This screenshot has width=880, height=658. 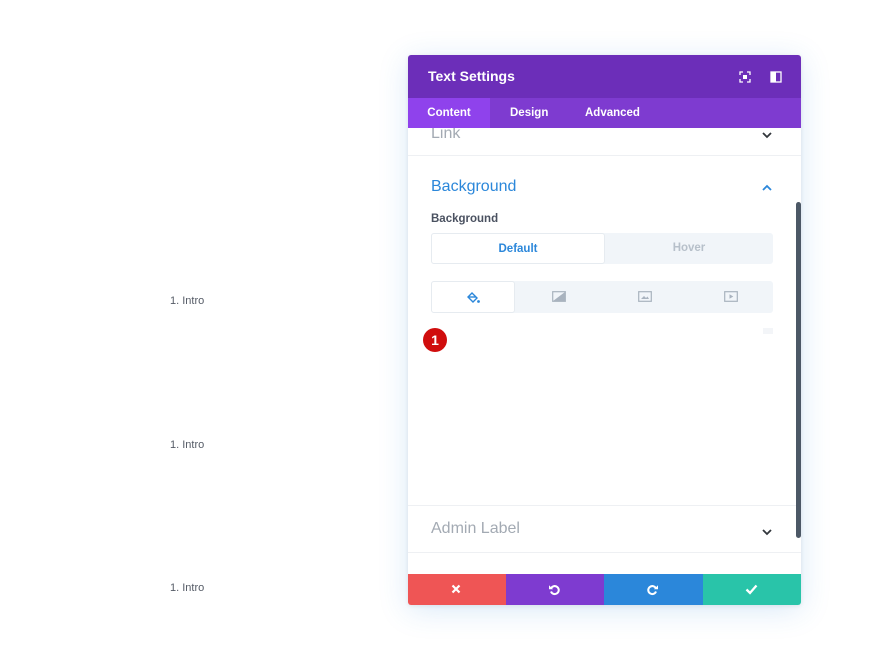 I want to click on intro-text-2: 1. Intro, so click(x=187, y=445).